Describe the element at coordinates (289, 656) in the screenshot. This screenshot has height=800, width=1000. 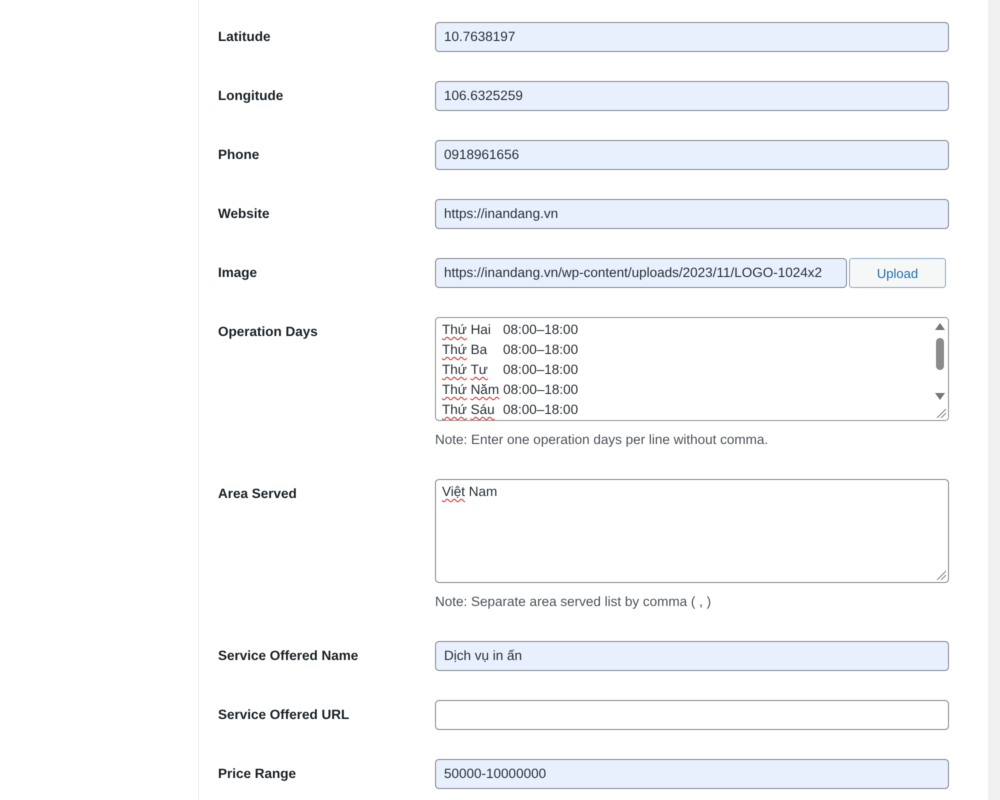
I see `field-label: Service Offered Name` at that location.